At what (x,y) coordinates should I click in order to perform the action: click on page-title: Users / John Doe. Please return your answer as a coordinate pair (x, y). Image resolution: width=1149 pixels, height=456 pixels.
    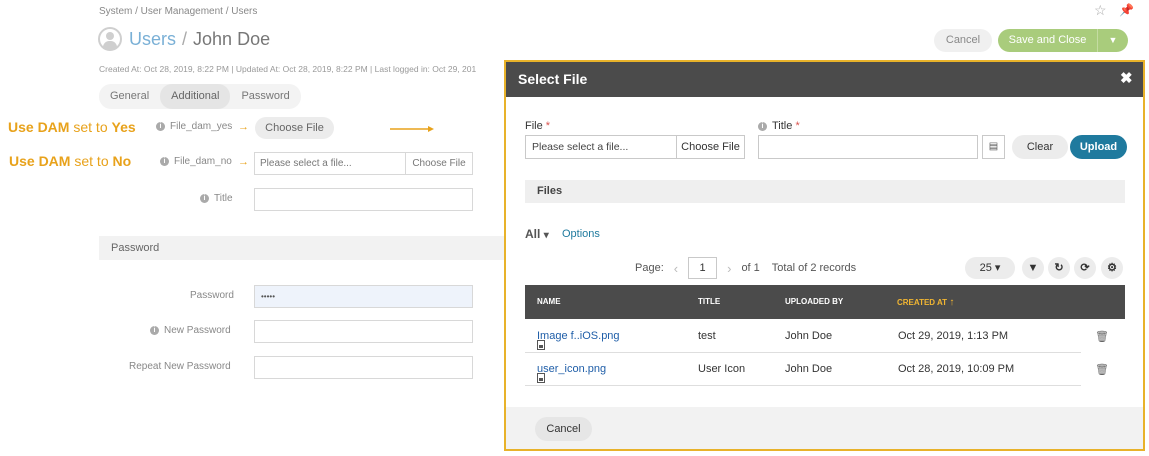
    Looking at the image, I should click on (184, 39).